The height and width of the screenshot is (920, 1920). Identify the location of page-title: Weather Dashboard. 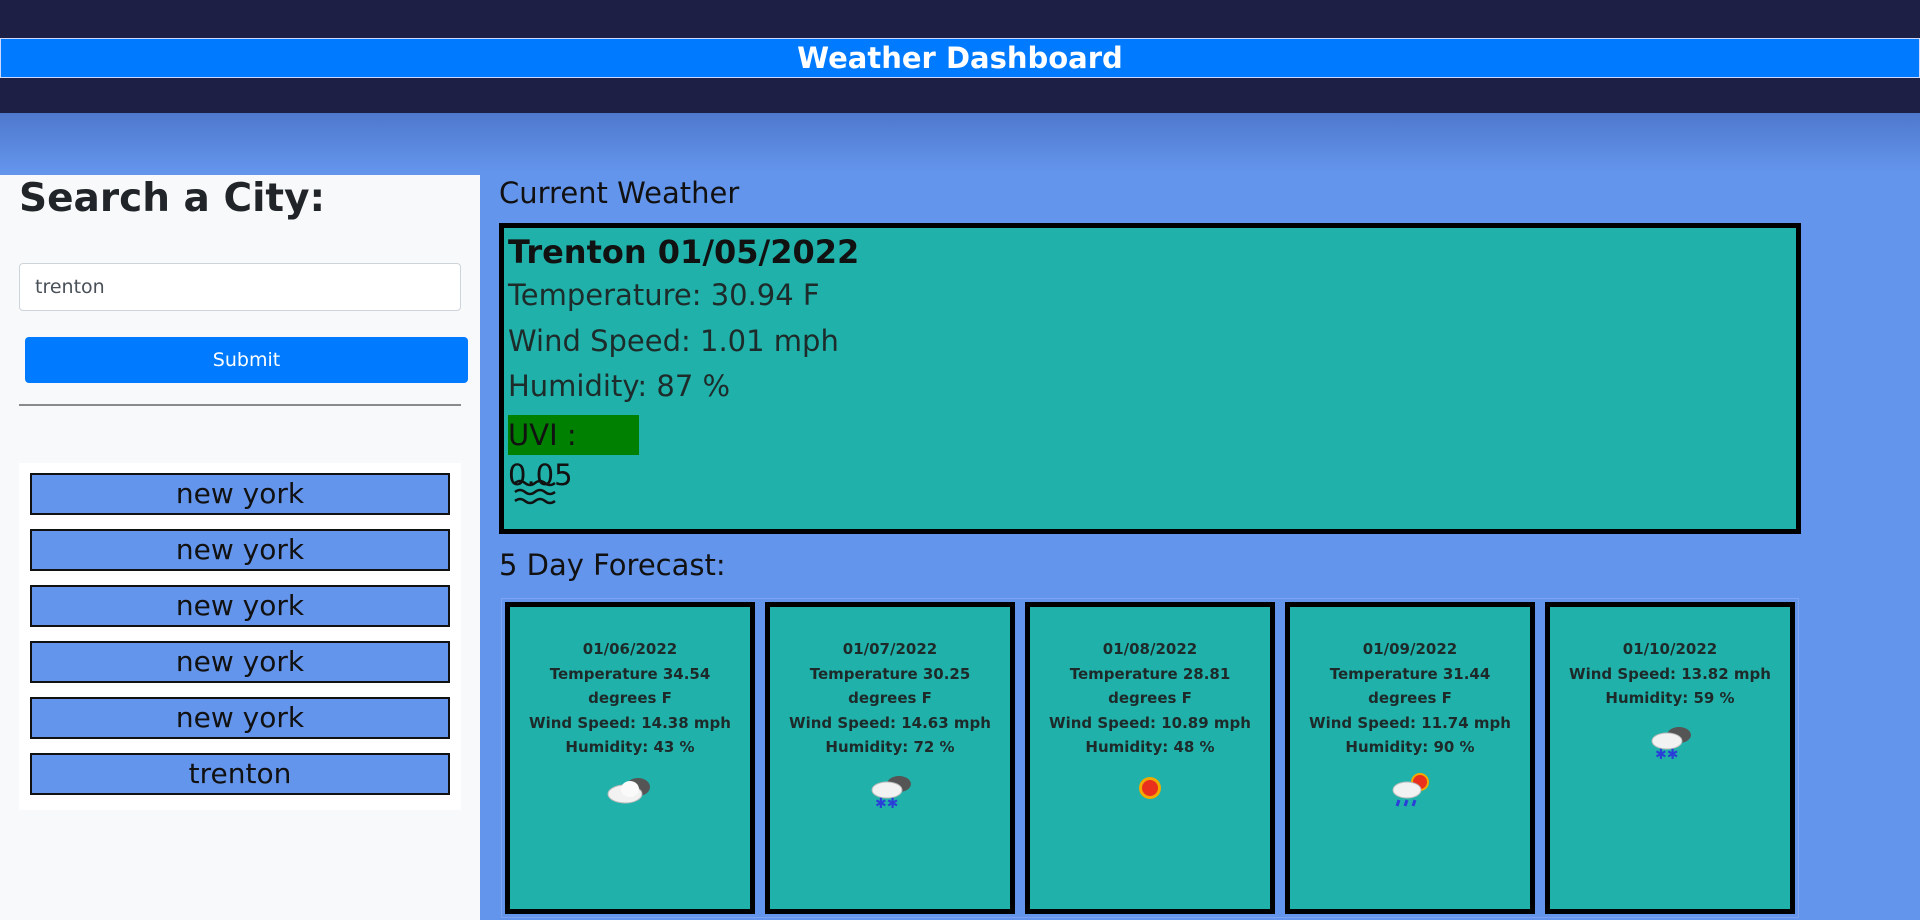
(960, 58).